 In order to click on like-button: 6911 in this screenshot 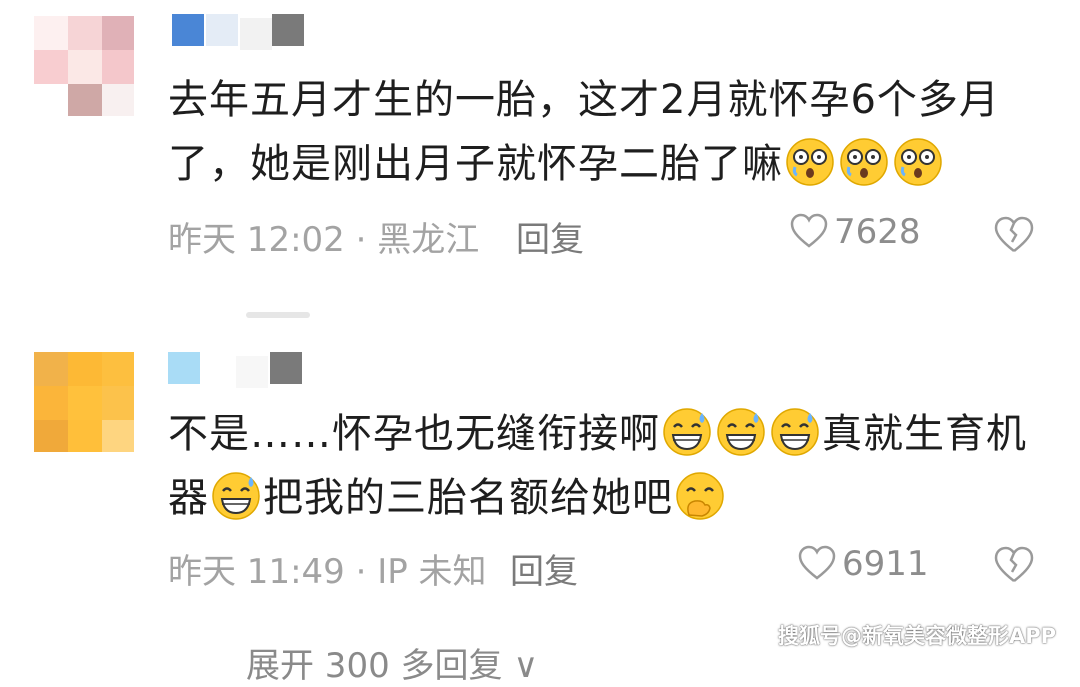, I will do `click(863, 564)`.